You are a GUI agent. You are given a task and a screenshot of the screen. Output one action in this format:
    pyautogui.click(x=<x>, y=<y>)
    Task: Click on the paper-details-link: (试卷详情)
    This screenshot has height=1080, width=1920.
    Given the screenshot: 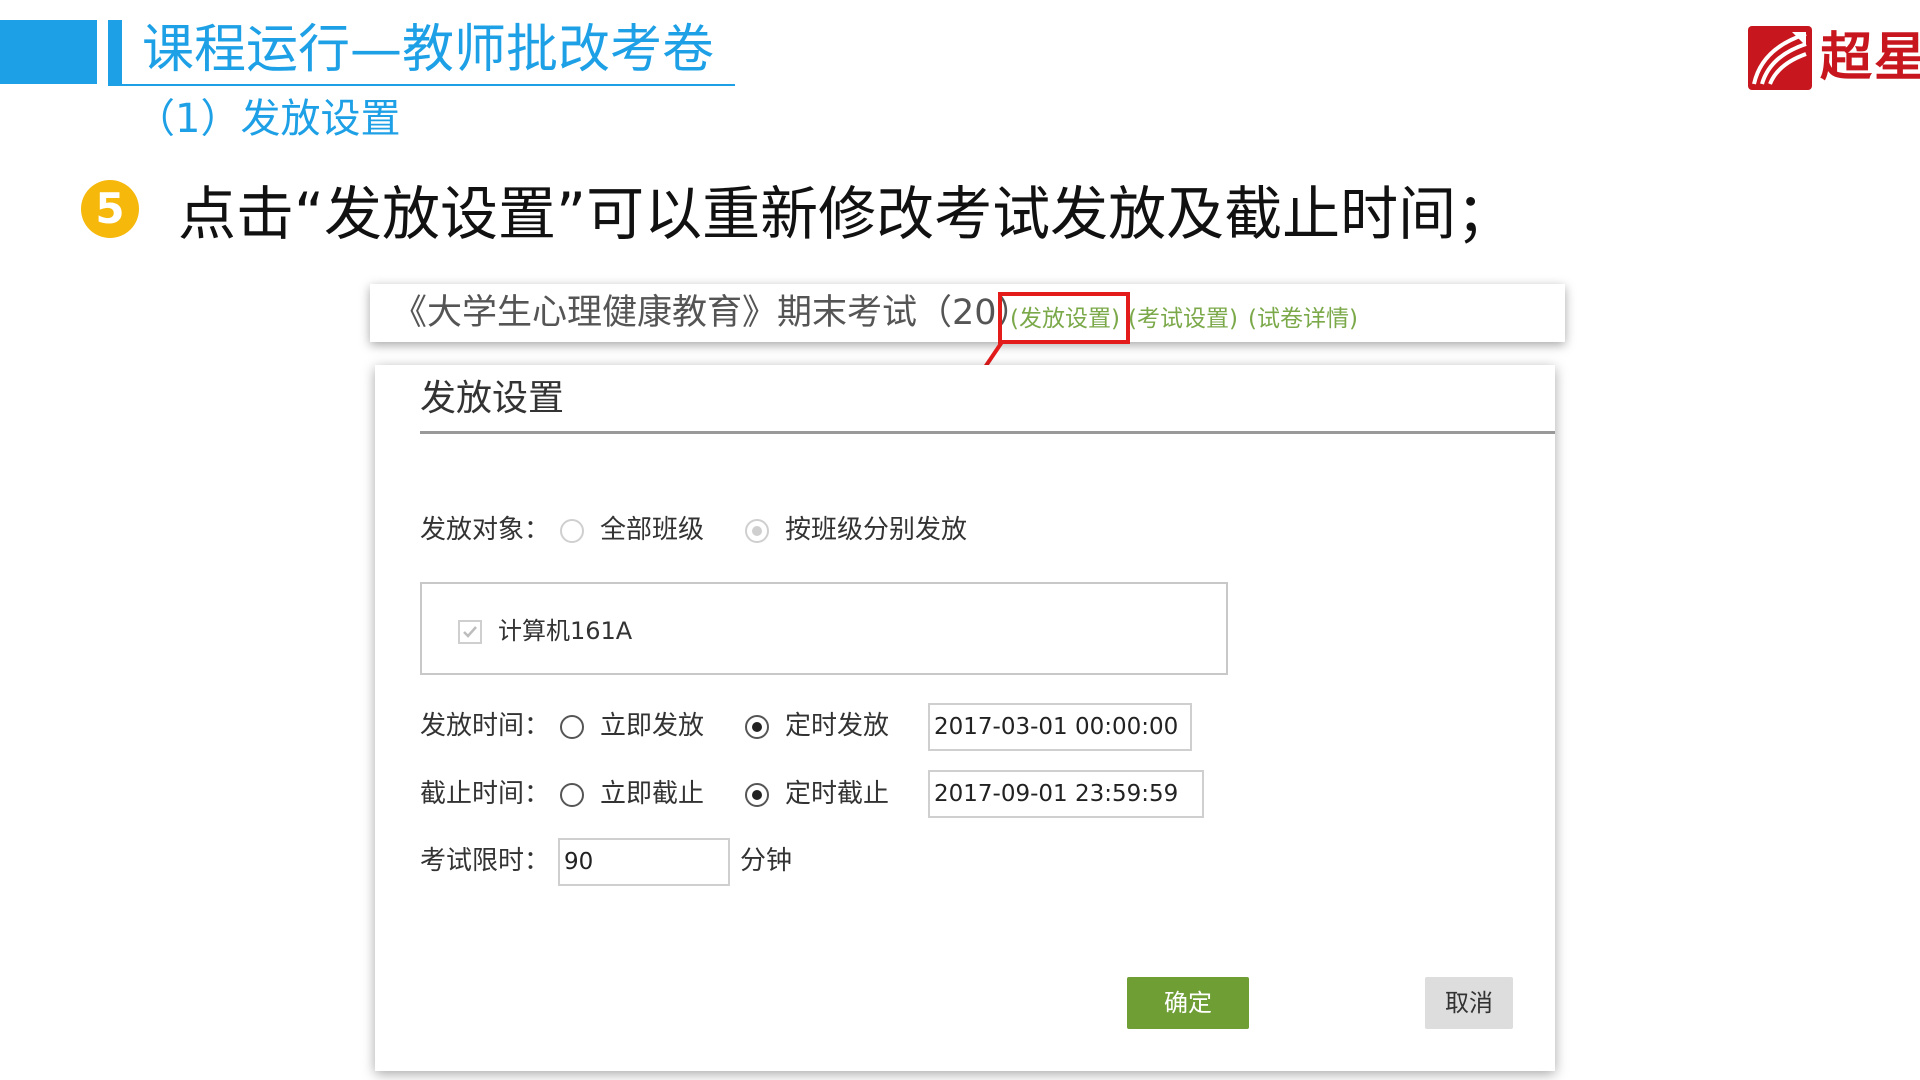 What is the action you would take?
    pyautogui.click(x=1303, y=319)
    